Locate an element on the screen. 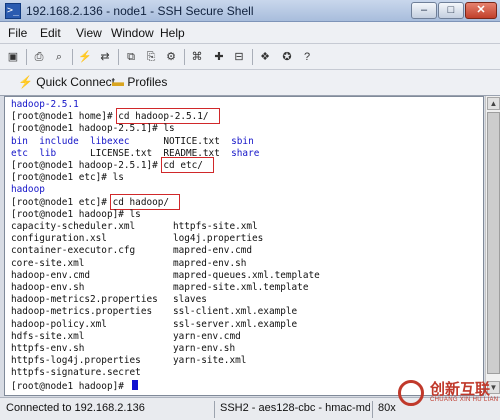  terminal-line: [root@node1 hadoop-2.5.1]# ls is located at coordinates (93, 129).